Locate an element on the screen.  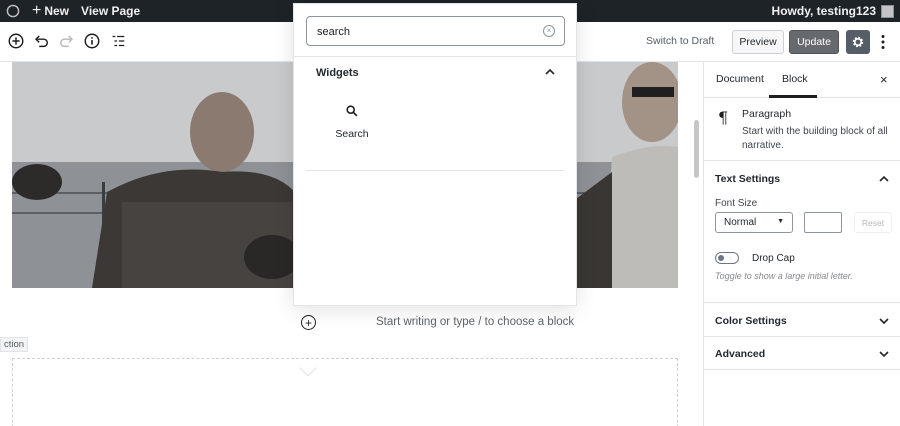
undo-button is located at coordinates (41, 41).